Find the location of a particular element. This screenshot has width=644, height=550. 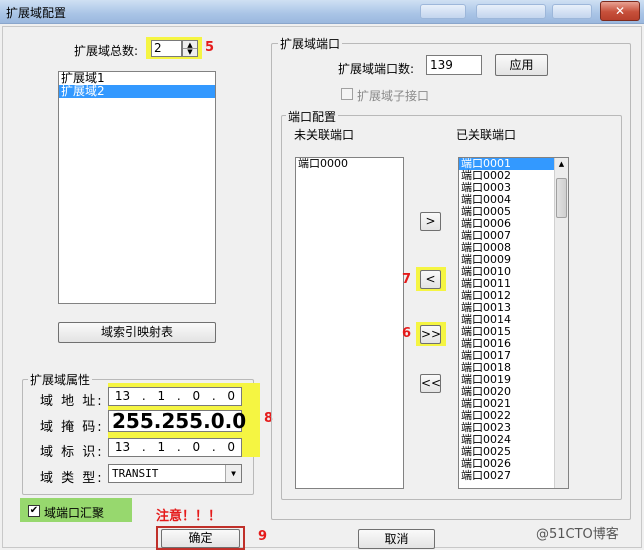

annotation-note: 注意！！！ is located at coordinates (189, 516).